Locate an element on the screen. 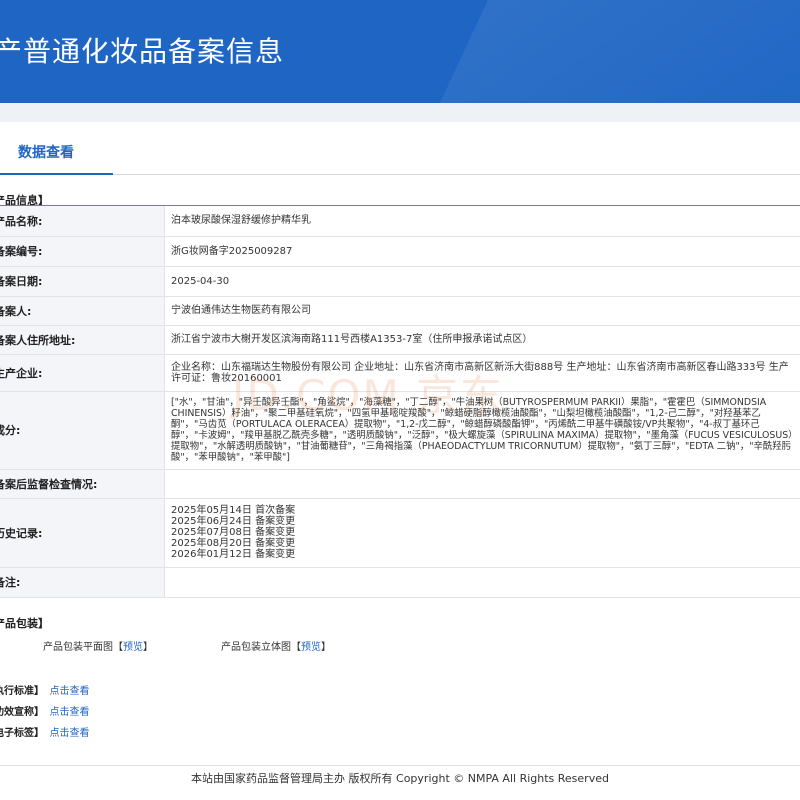  header-spacer is located at coordinates (400, 112).